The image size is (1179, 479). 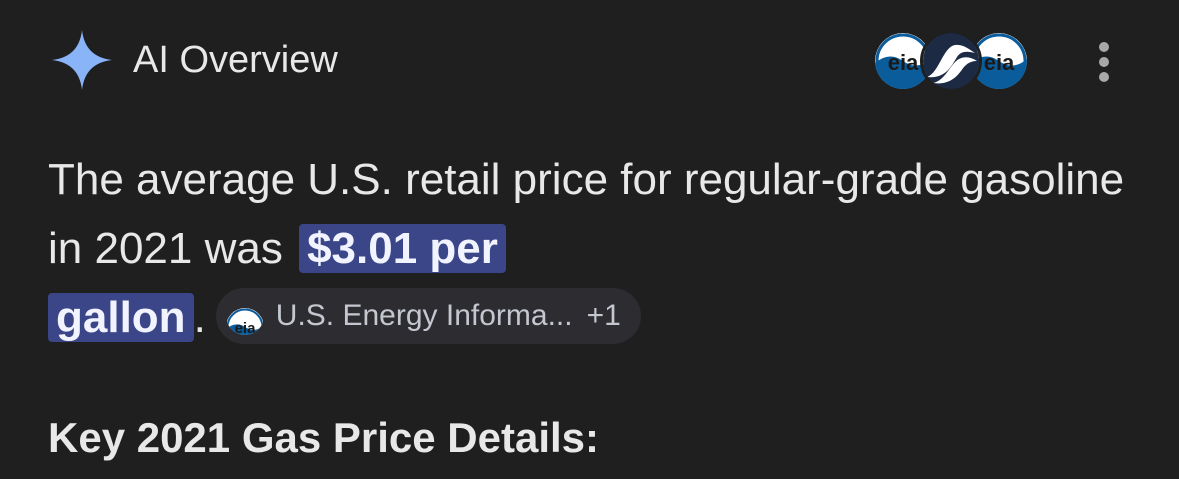 What do you see at coordinates (121, 317) in the screenshot?
I see `highlighted-unit: gallon` at bounding box center [121, 317].